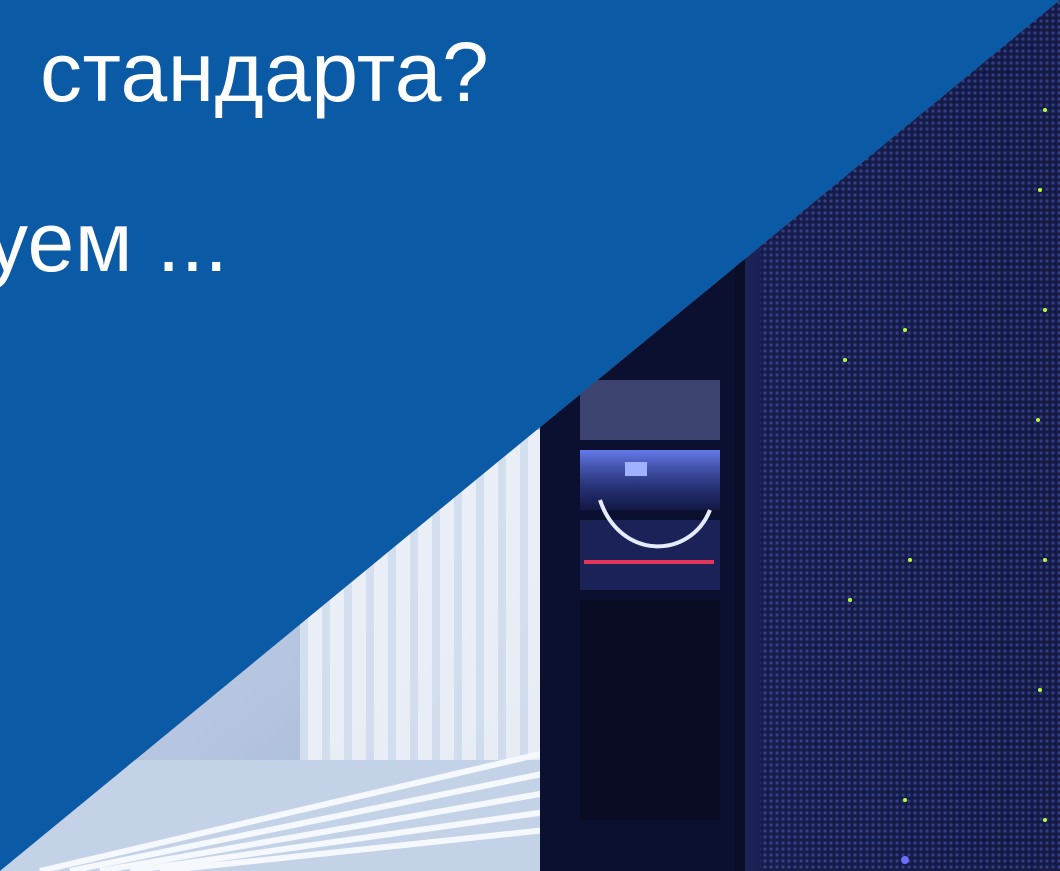 Image resolution: width=1060 pixels, height=871 pixels. I want to click on server-unit, so click(650, 410).